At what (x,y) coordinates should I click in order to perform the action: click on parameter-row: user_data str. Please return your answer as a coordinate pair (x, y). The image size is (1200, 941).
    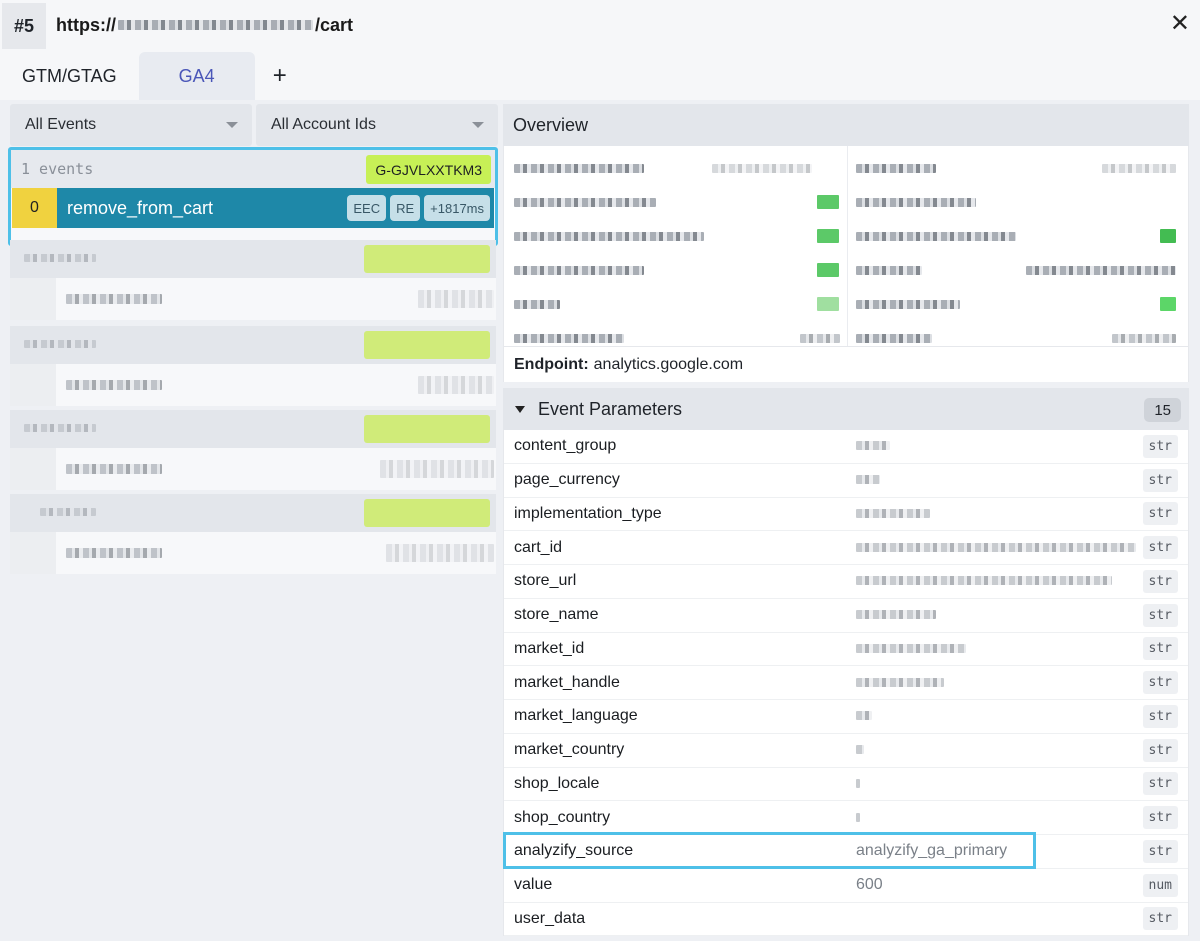
    Looking at the image, I should click on (846, 920).